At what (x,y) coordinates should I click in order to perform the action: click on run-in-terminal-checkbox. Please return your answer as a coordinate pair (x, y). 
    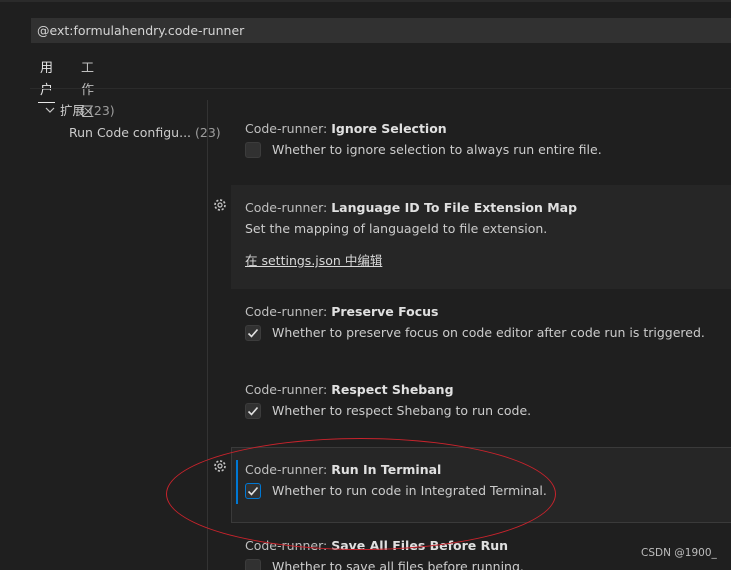
    Looking at the image, I should click on (253, 491).